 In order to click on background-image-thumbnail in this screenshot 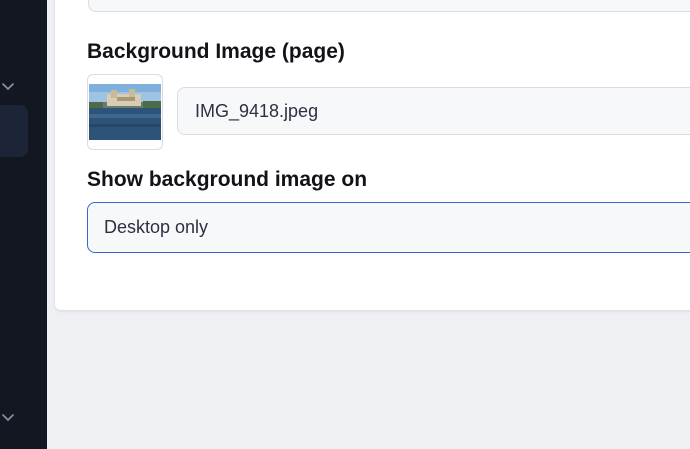, I will do `click(125, 112)`.